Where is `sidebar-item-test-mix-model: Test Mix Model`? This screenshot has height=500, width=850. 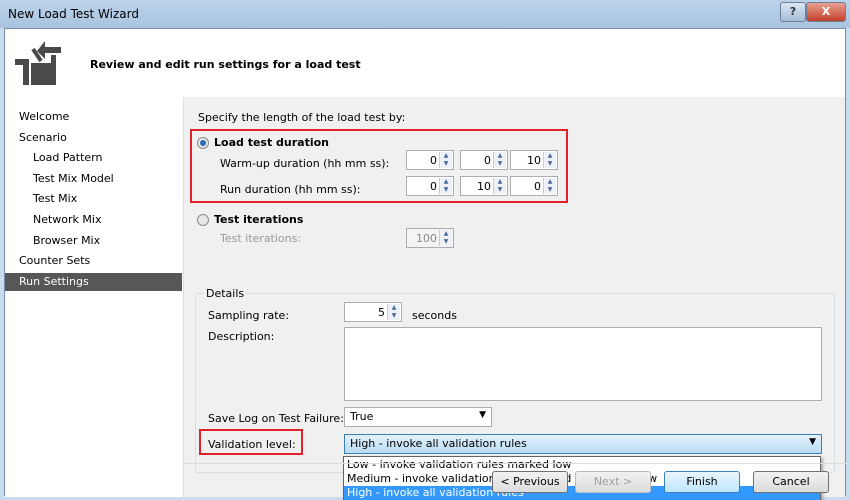 sidebar-item-test-mix-model: Test Mix Model is located at coordinates (93, 179).